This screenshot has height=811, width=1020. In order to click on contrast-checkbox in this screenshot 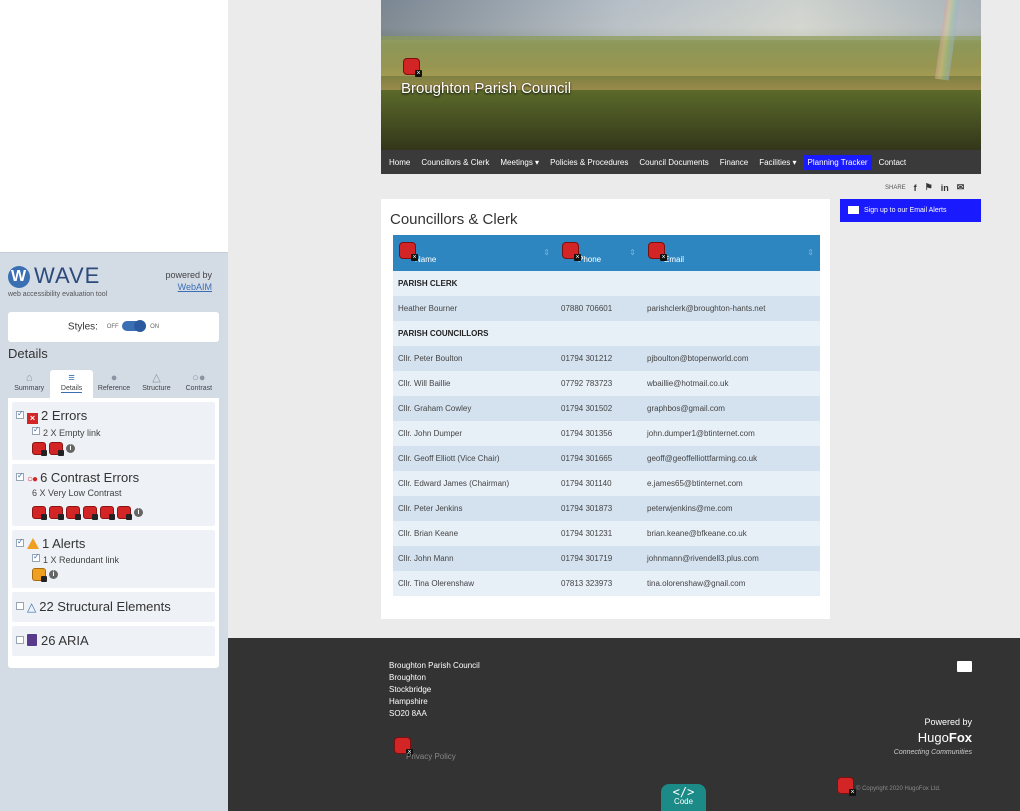, I will do `click(20, 476)`.